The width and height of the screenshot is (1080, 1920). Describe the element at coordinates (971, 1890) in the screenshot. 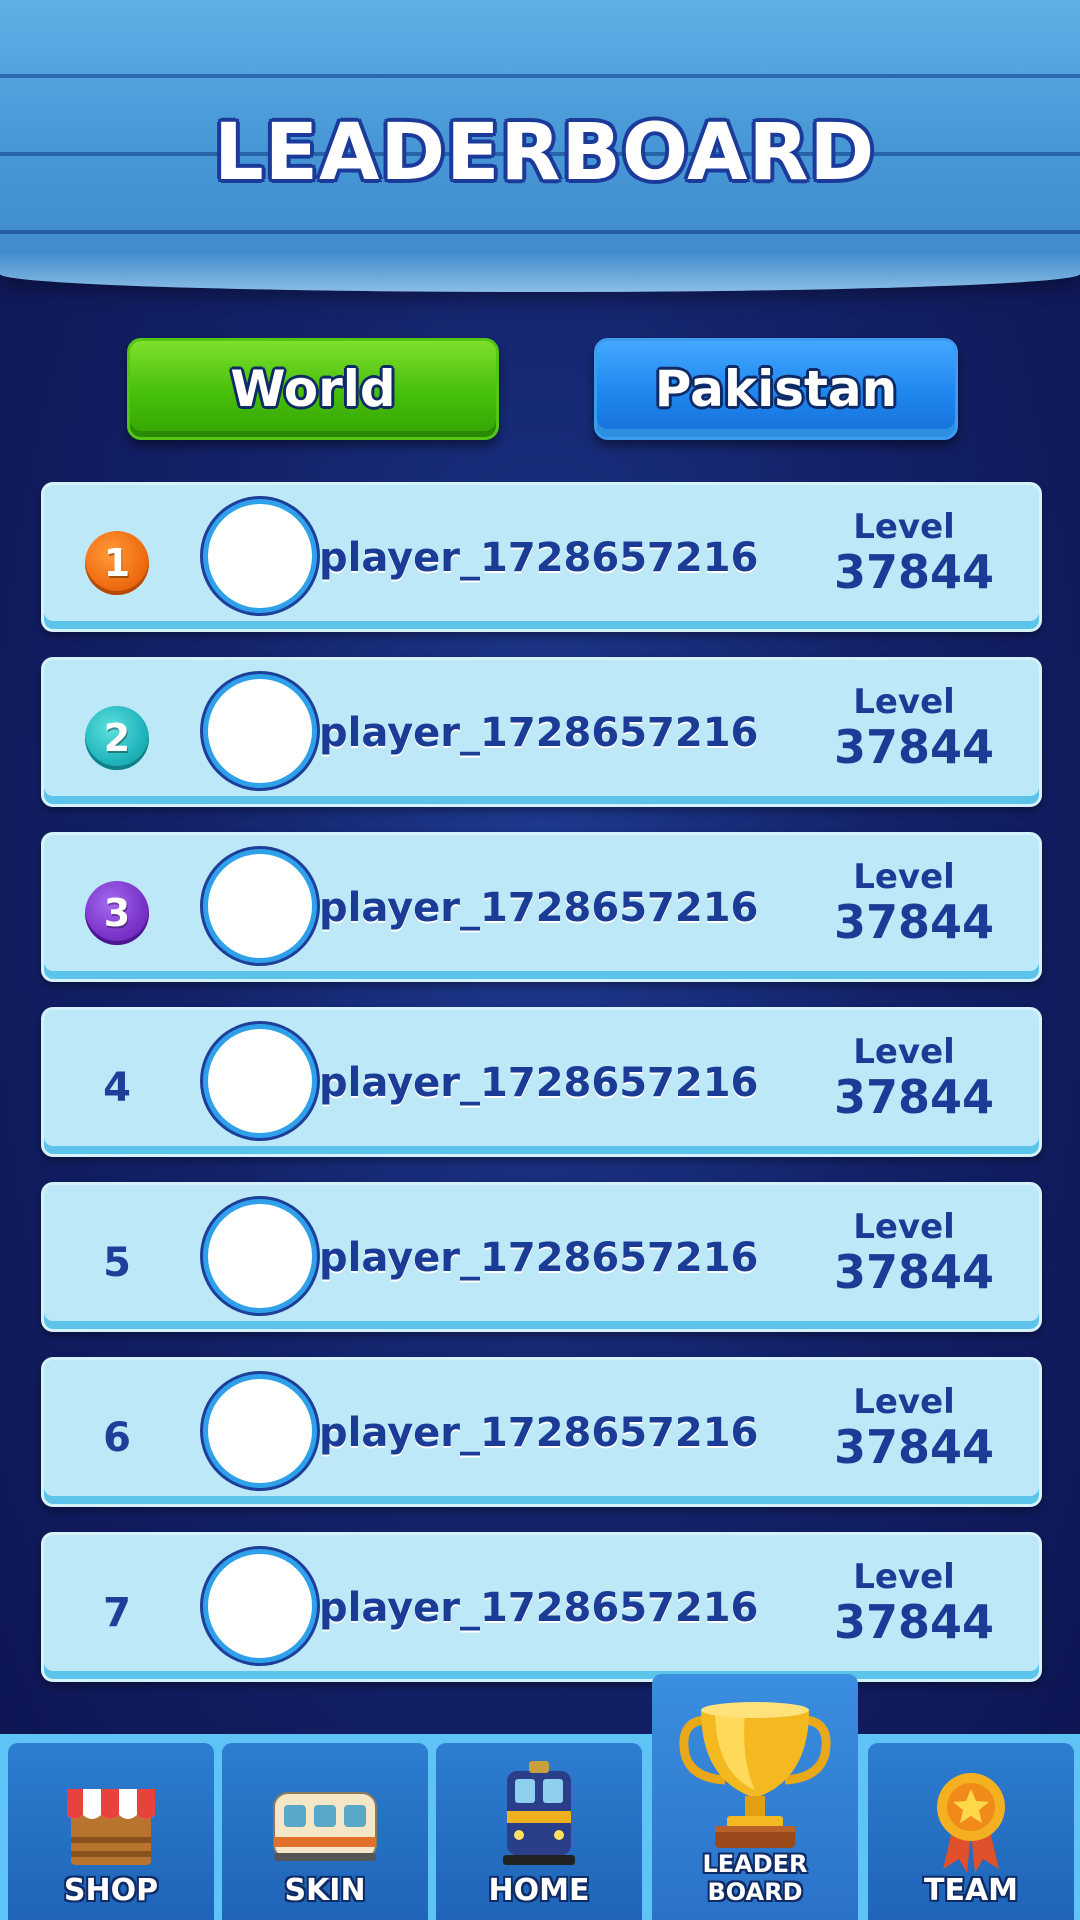

I see `nav-label: TEAM` at that location.